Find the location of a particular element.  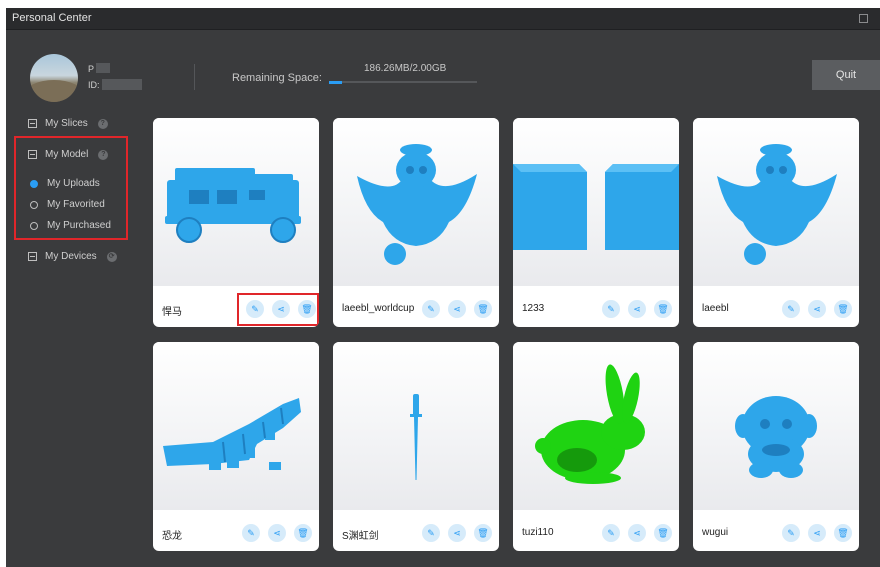

model-card: 悍马 ✎ ⋖ 🗑 is located at coordinates (236, 222).